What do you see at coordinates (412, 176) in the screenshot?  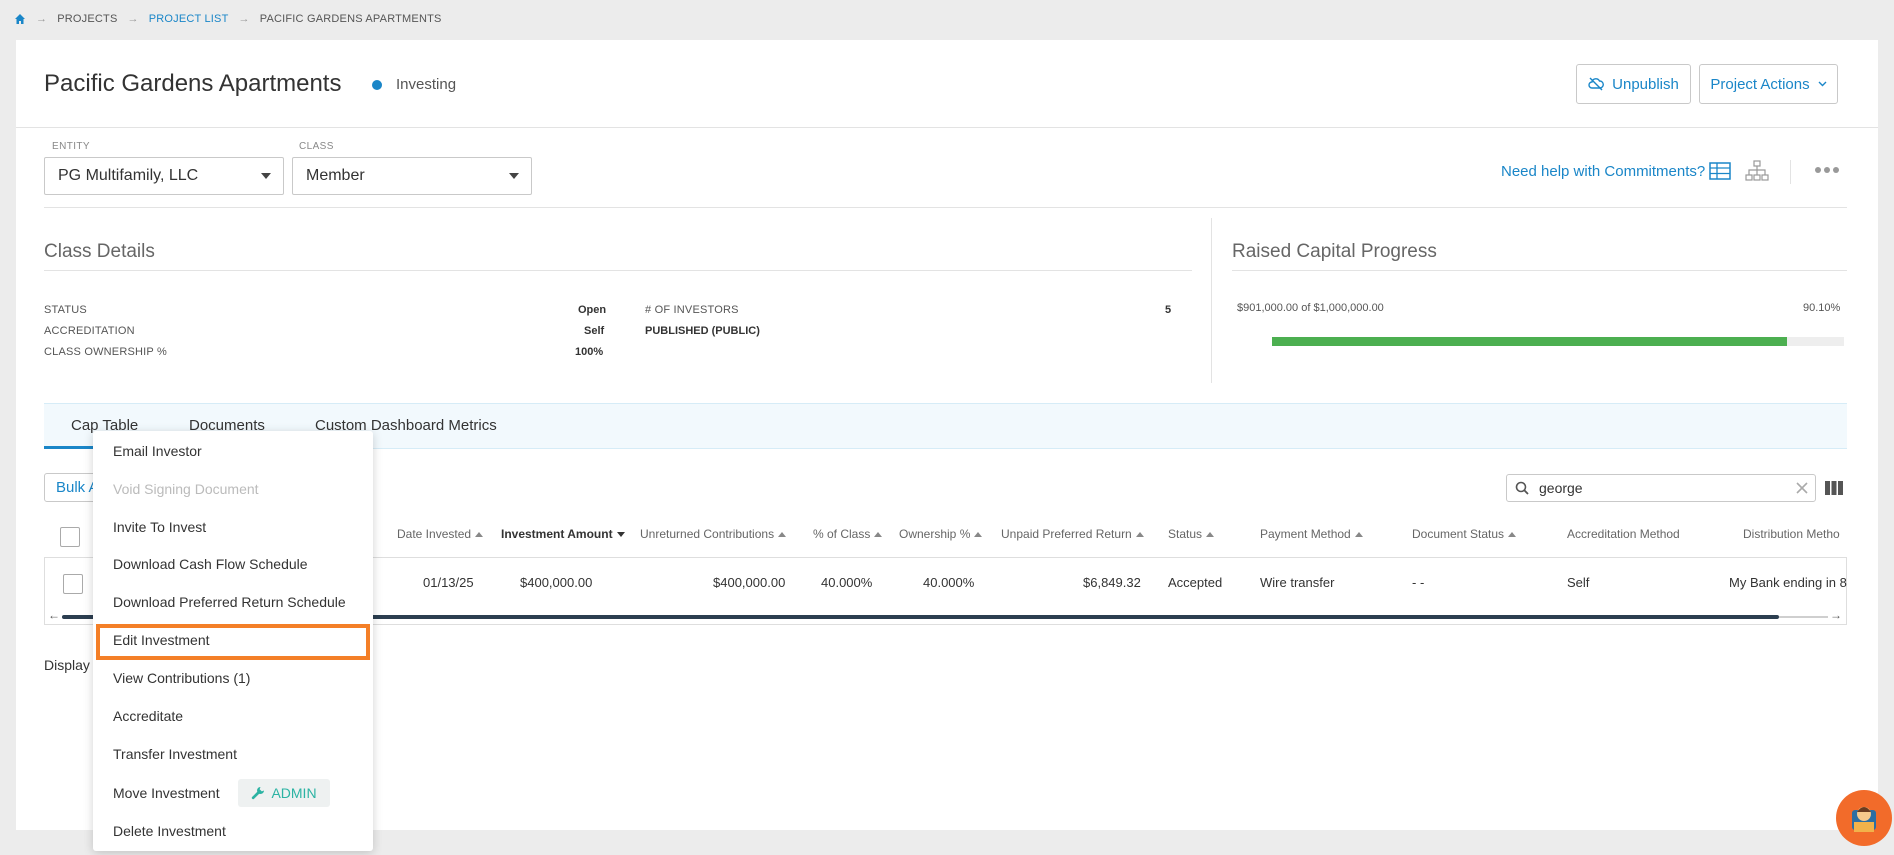 I see `class-select: Member` at bounding box center [412, 176].